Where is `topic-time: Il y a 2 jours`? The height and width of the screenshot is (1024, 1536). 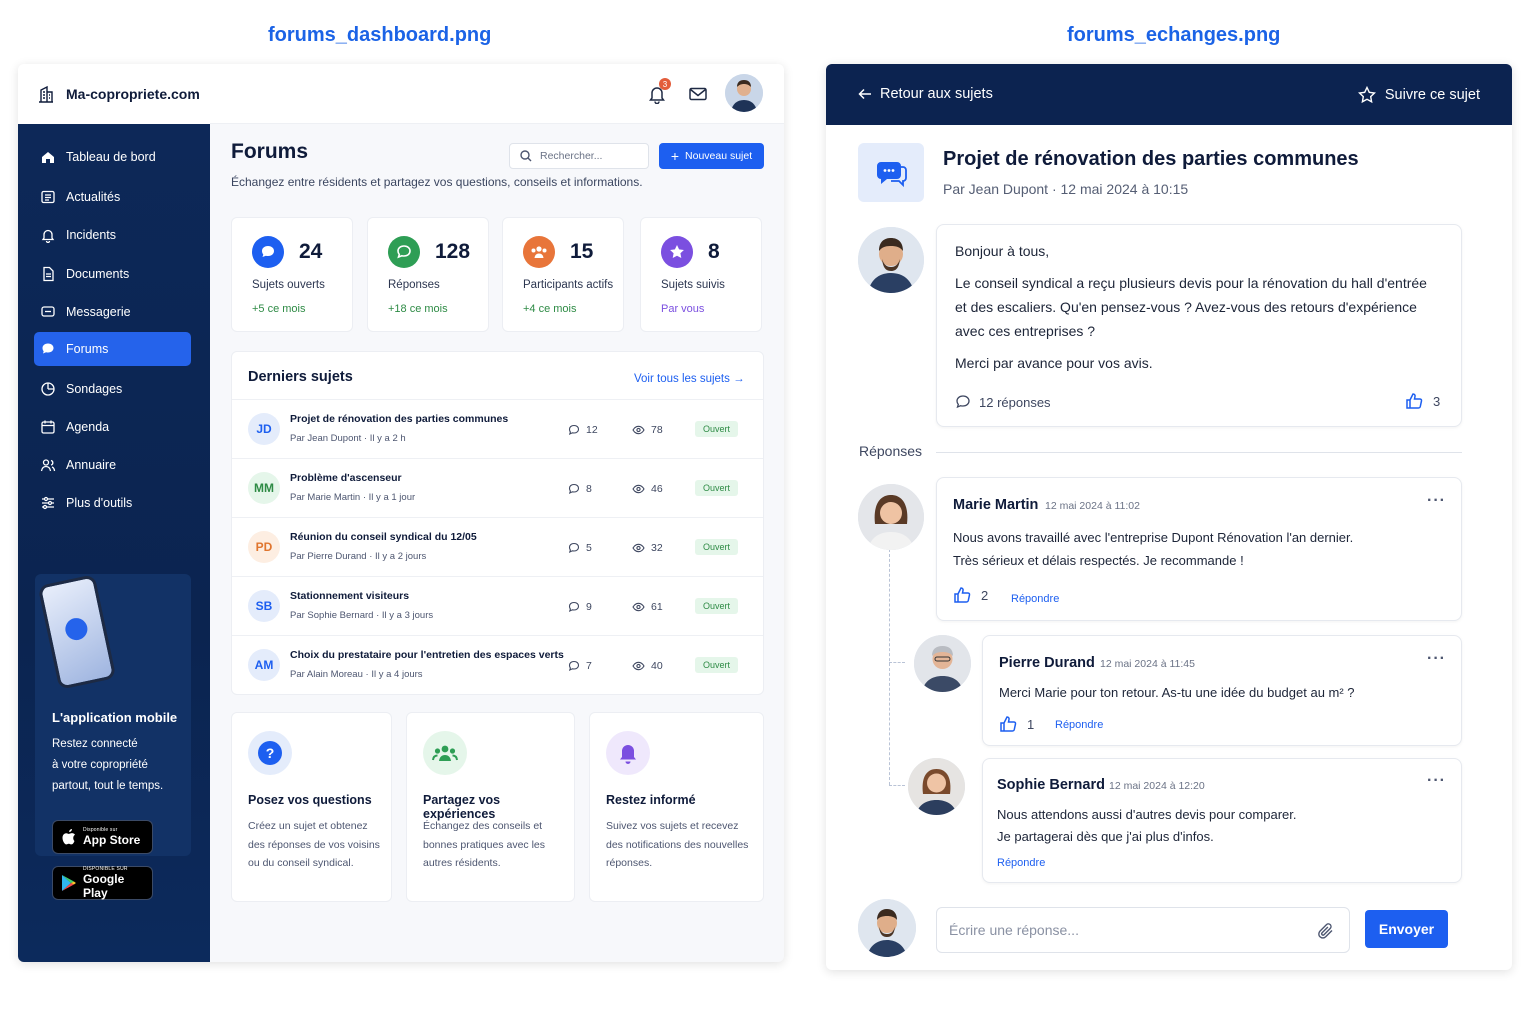
topic-time: Il y a 2 jours is located at coordinates (401, 556).